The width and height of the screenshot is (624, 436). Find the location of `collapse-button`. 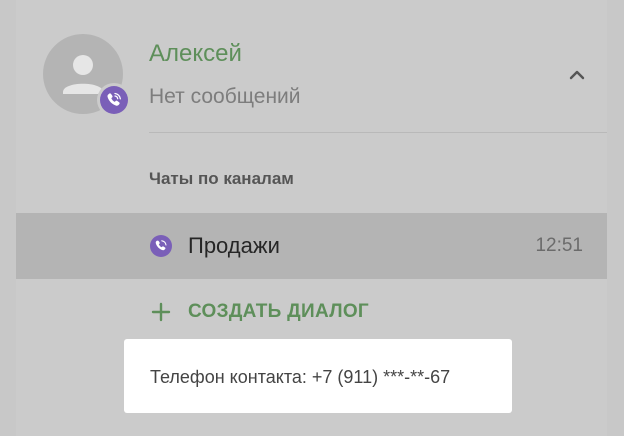

collapse-button is located at coordinates (577, 75).